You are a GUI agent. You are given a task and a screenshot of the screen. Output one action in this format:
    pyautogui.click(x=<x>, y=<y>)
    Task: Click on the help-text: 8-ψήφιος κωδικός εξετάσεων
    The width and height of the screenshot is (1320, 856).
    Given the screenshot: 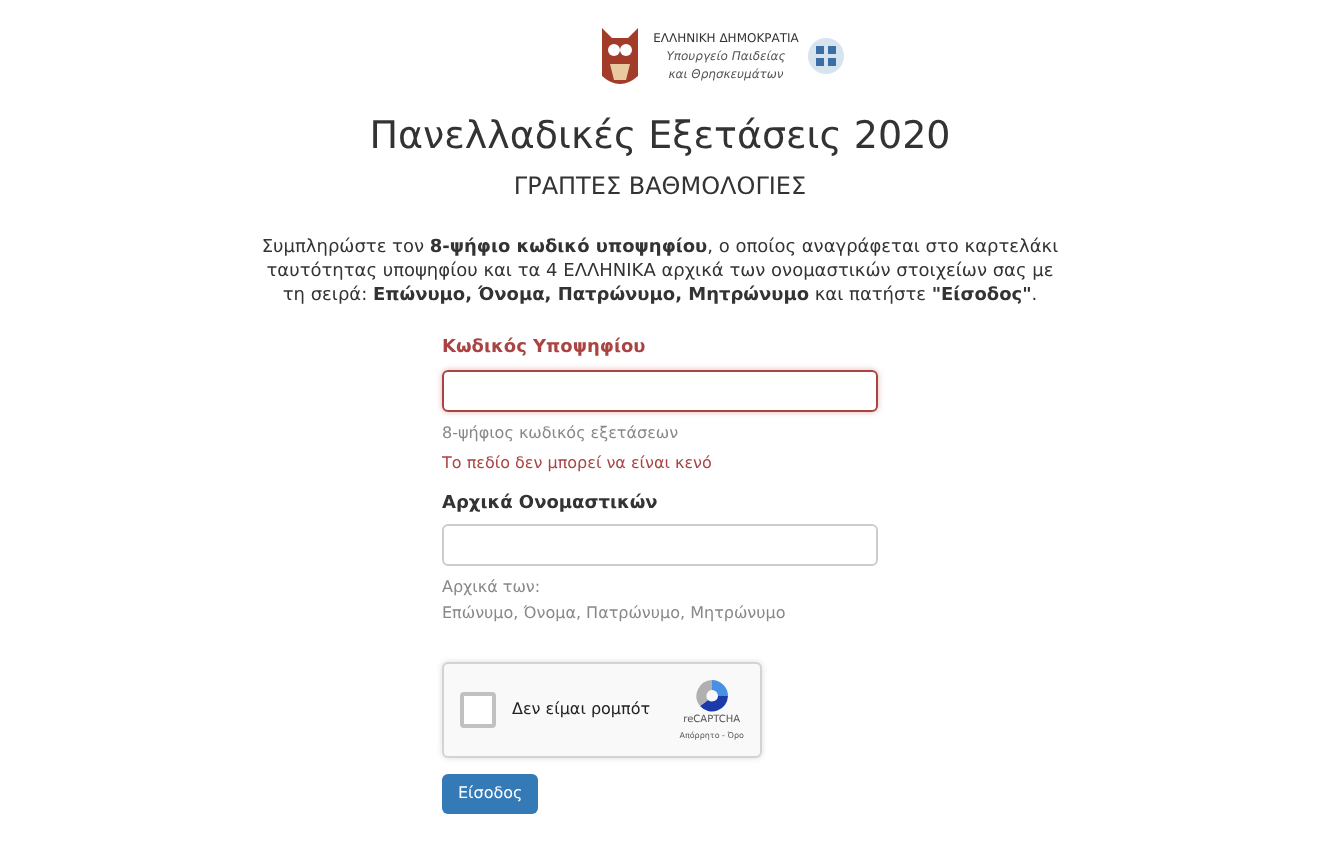 What is the action you would take?
    pyautogui.click(x=561, y=433)
    